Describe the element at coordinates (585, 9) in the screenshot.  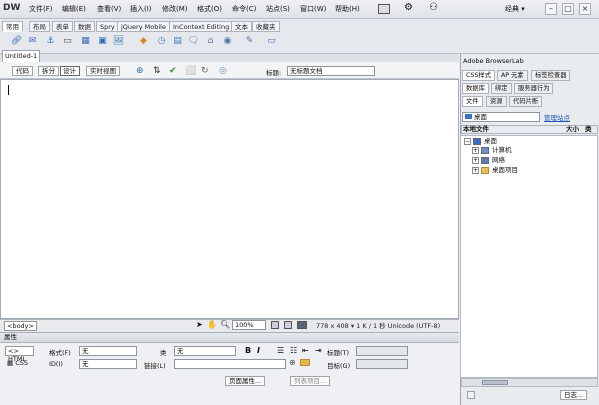
I see `close-button: ×` at that location.